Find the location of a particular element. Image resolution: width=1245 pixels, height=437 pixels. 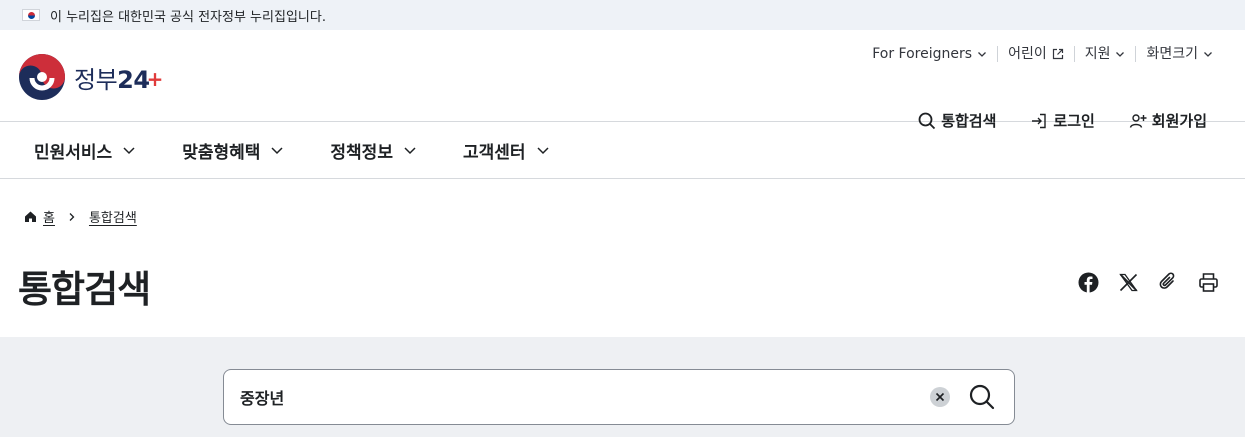

facebook-icon is located at coordinates (1088, 282).